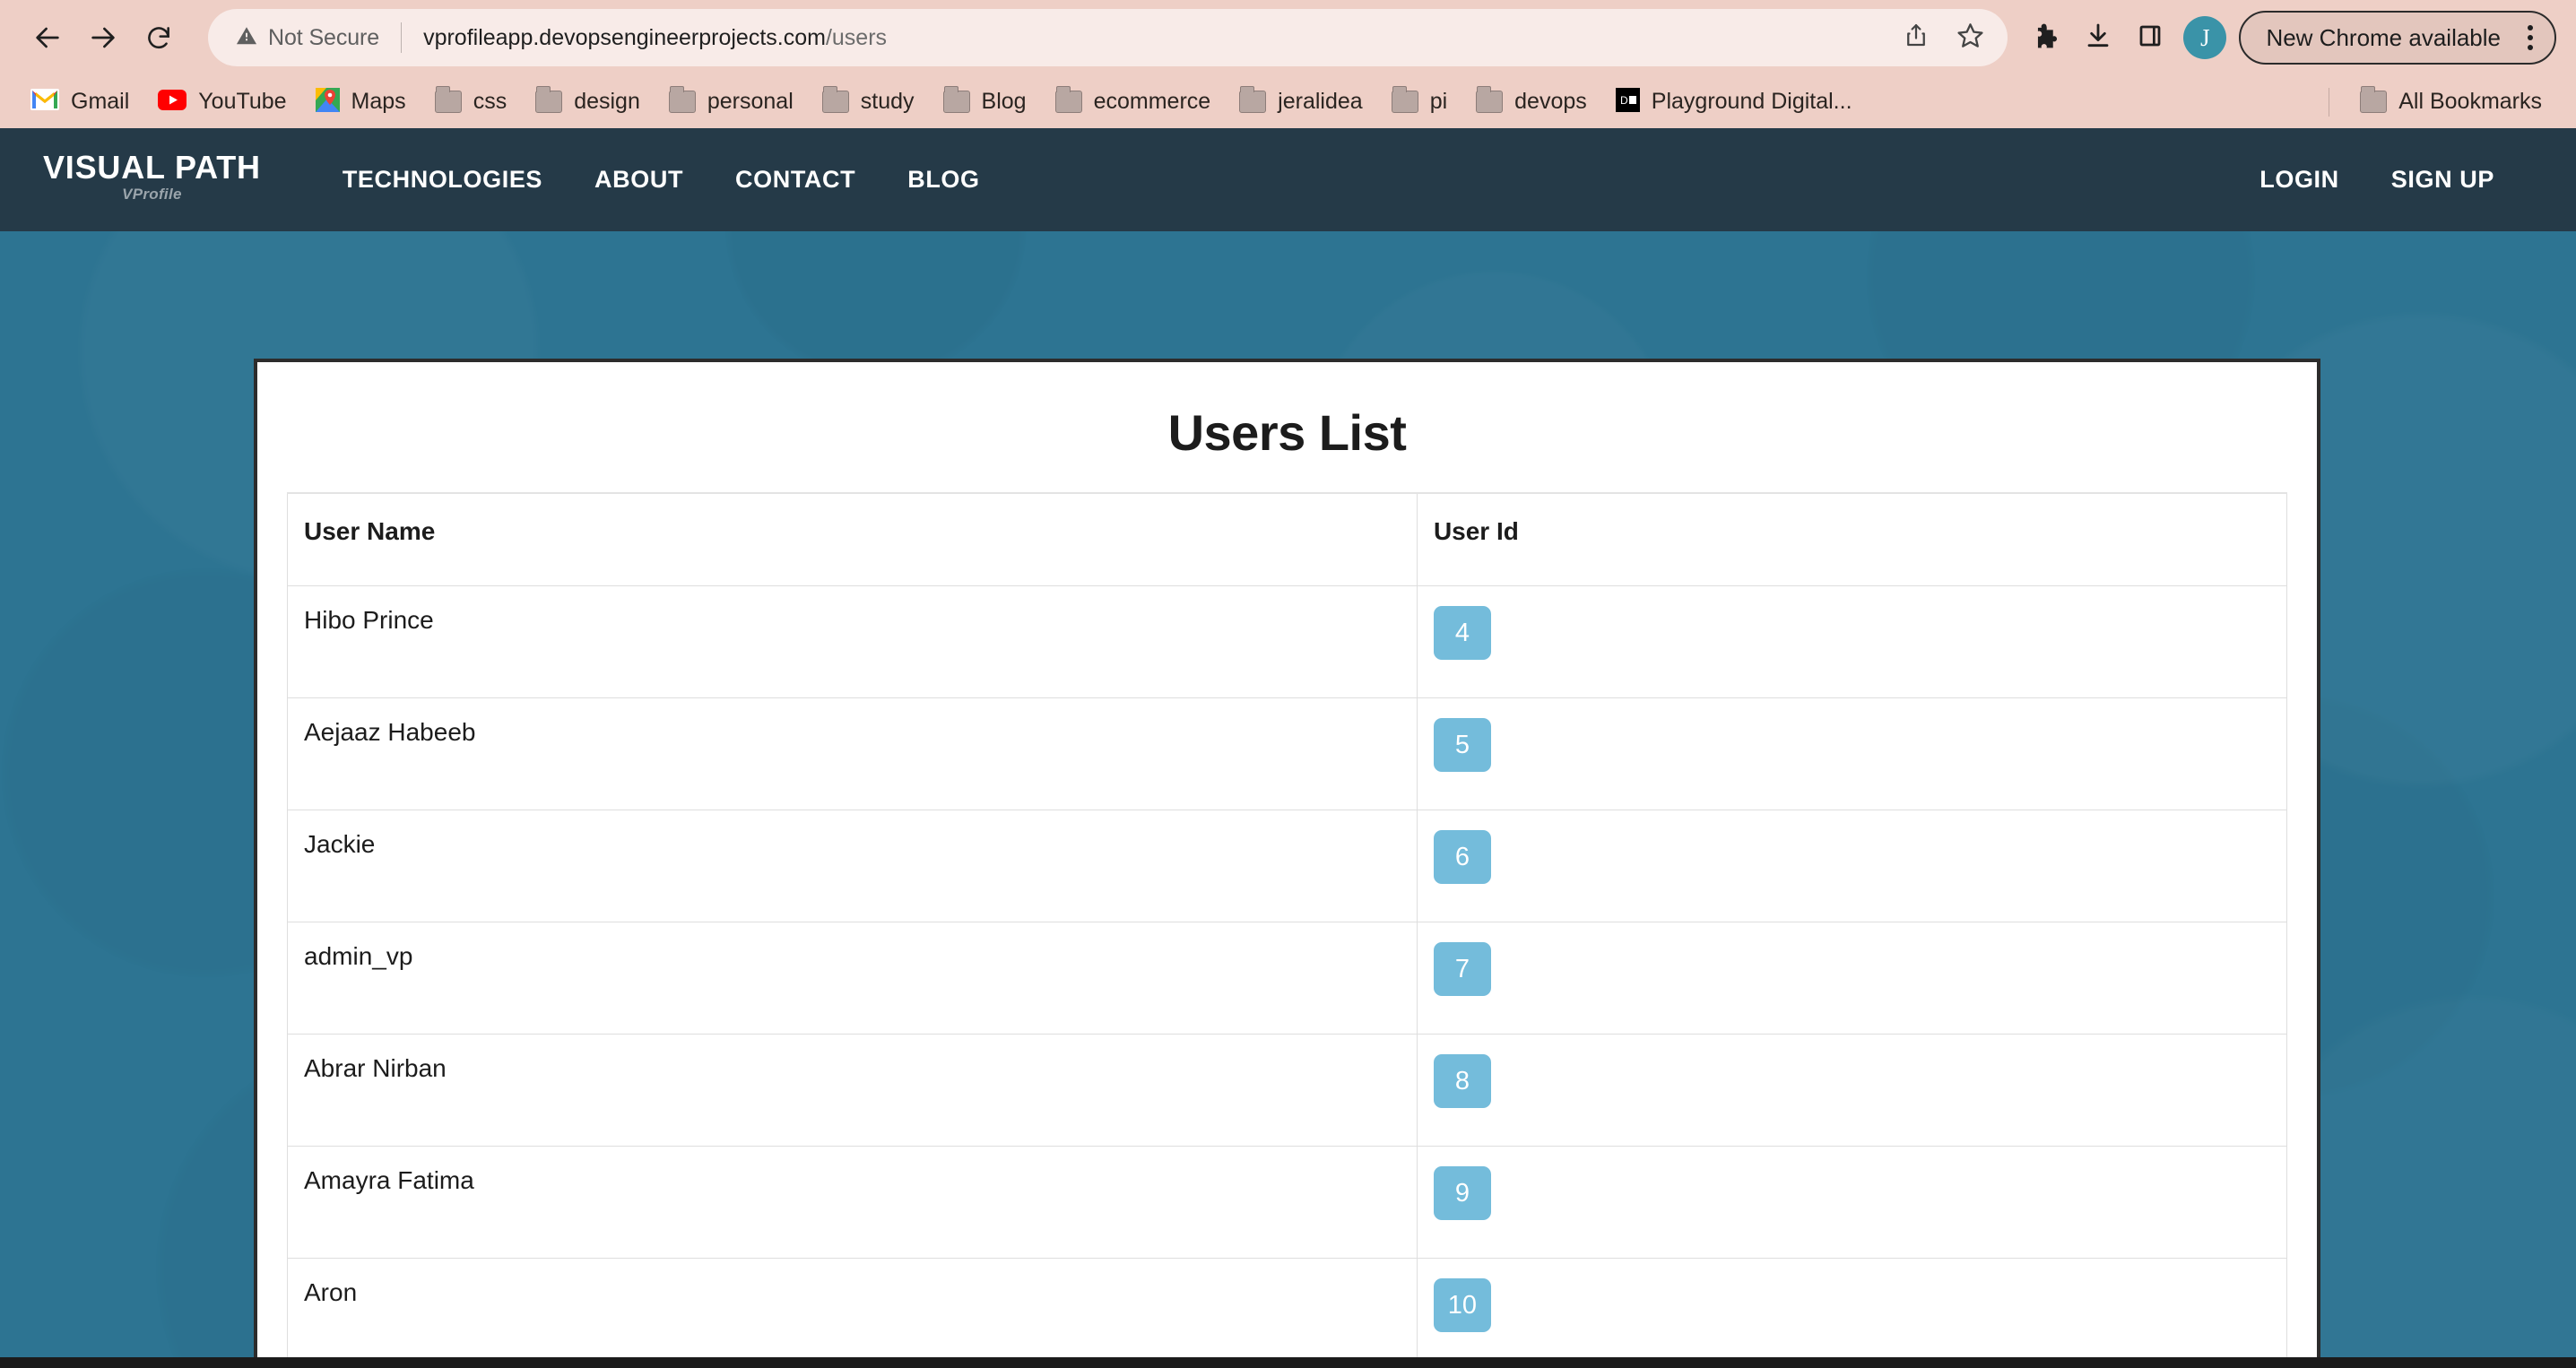  I want to click on bookmark-label: devops, so click(1550, 101).